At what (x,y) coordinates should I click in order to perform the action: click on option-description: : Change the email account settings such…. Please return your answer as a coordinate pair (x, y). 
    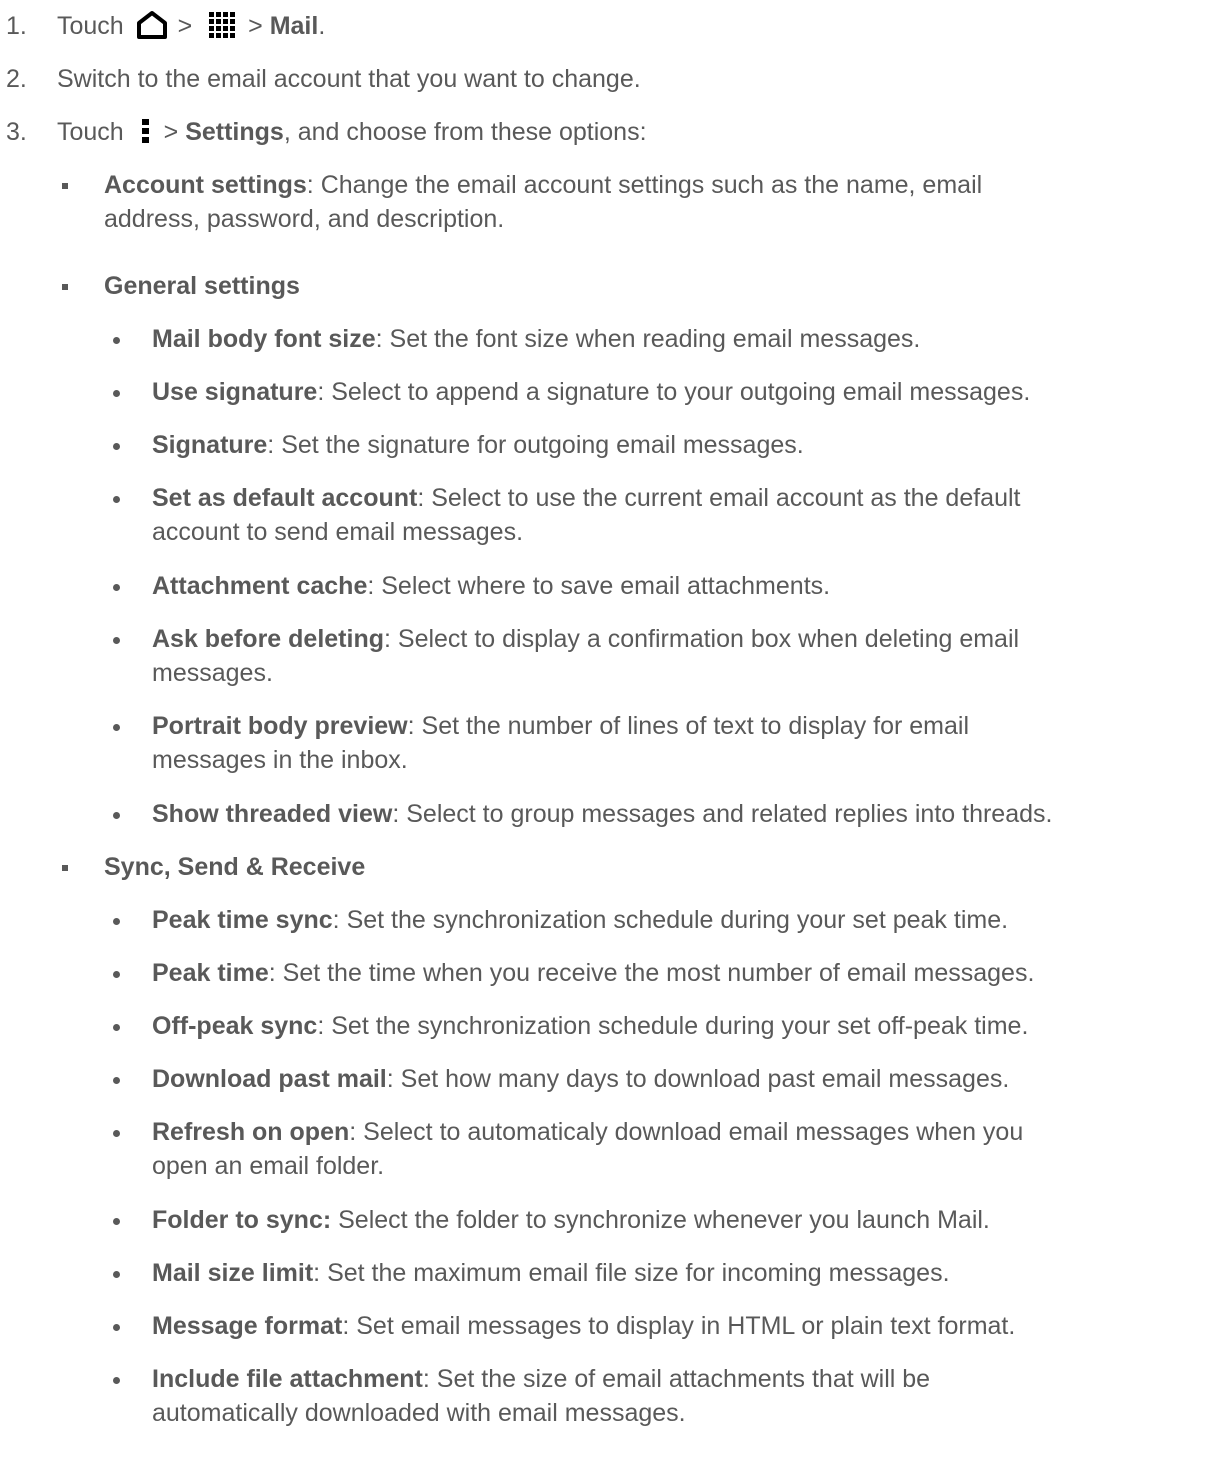
    Looking at the image, I should click on (644, 185).